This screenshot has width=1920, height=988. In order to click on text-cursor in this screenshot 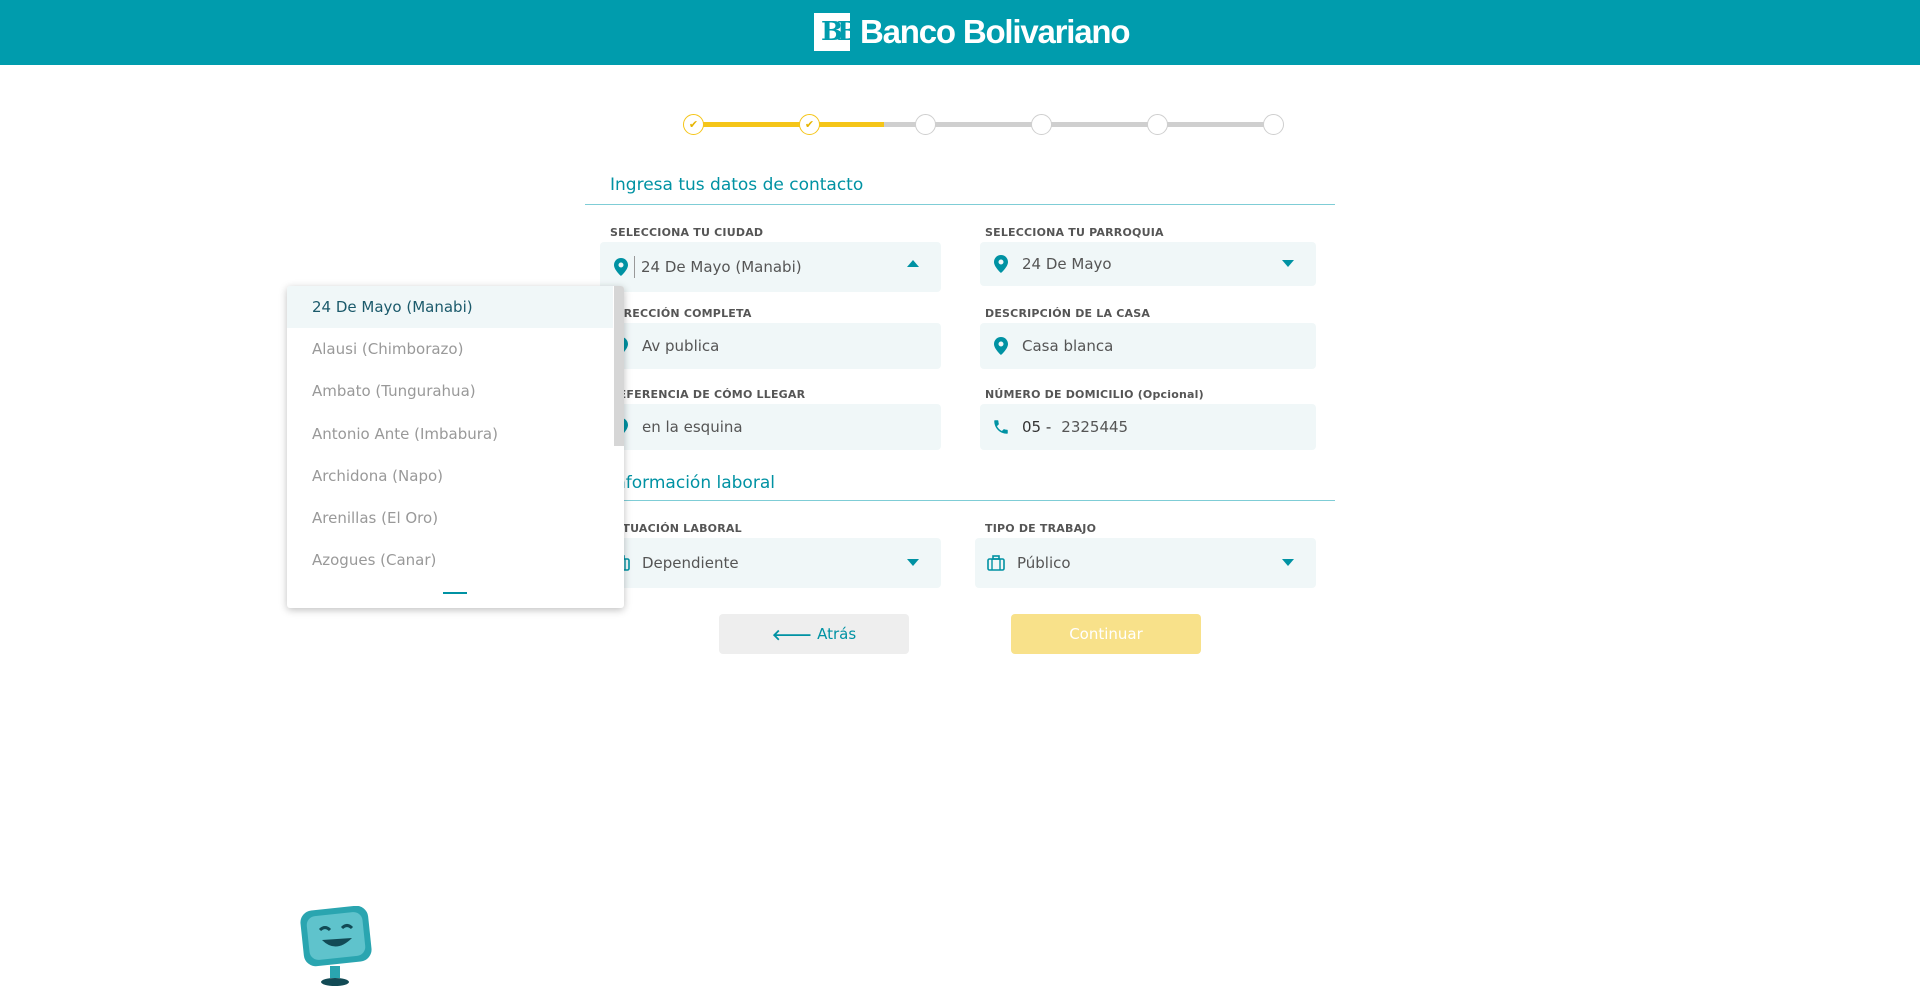, I will do `click(634, 267)`.